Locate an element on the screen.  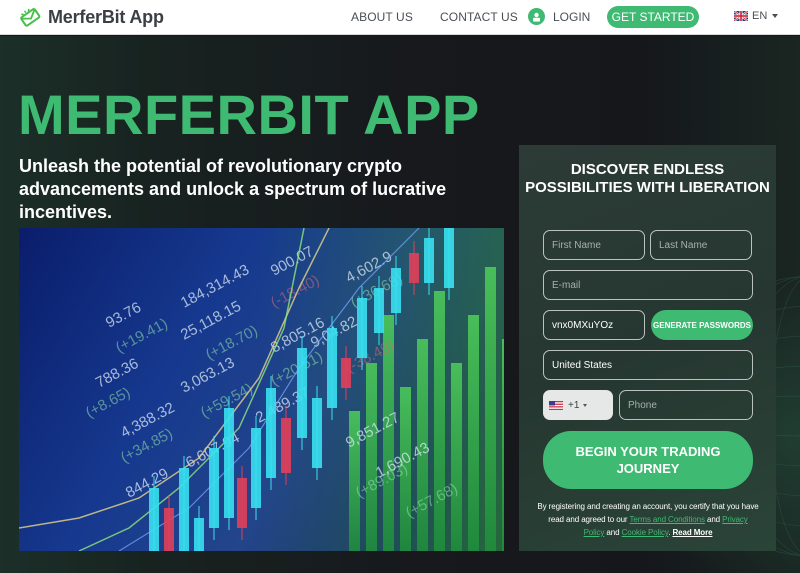
country-select: United States is located at coordinates (648, 365).